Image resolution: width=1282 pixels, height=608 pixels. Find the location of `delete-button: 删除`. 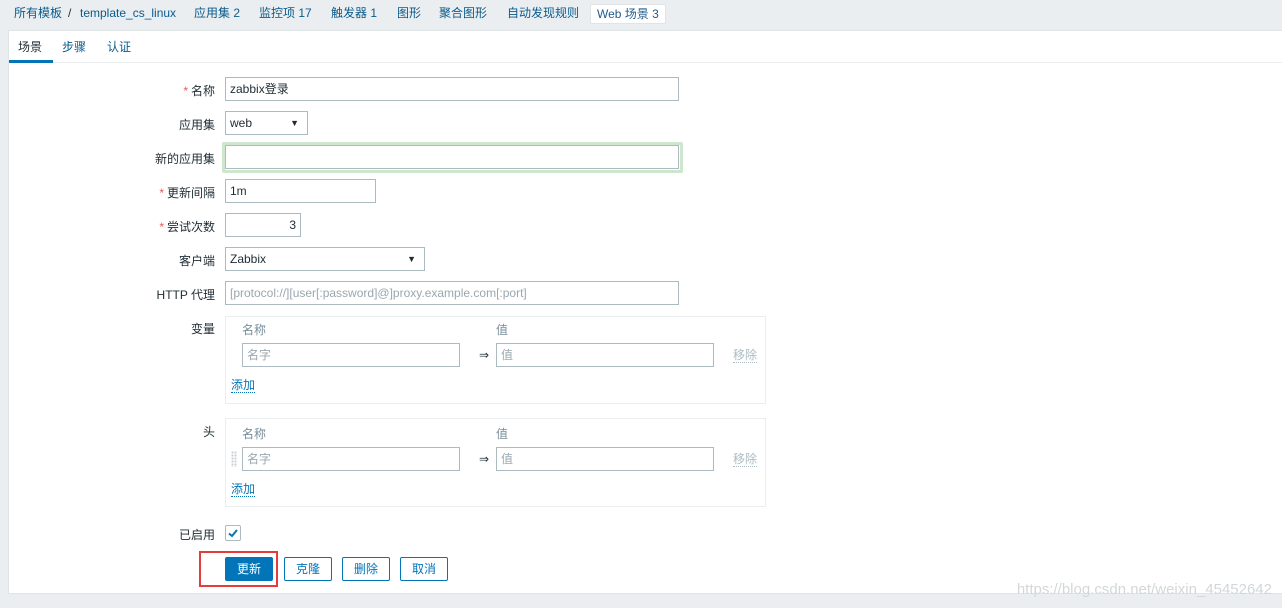

delete-button: 删除 is located at coordinates (366, 569).